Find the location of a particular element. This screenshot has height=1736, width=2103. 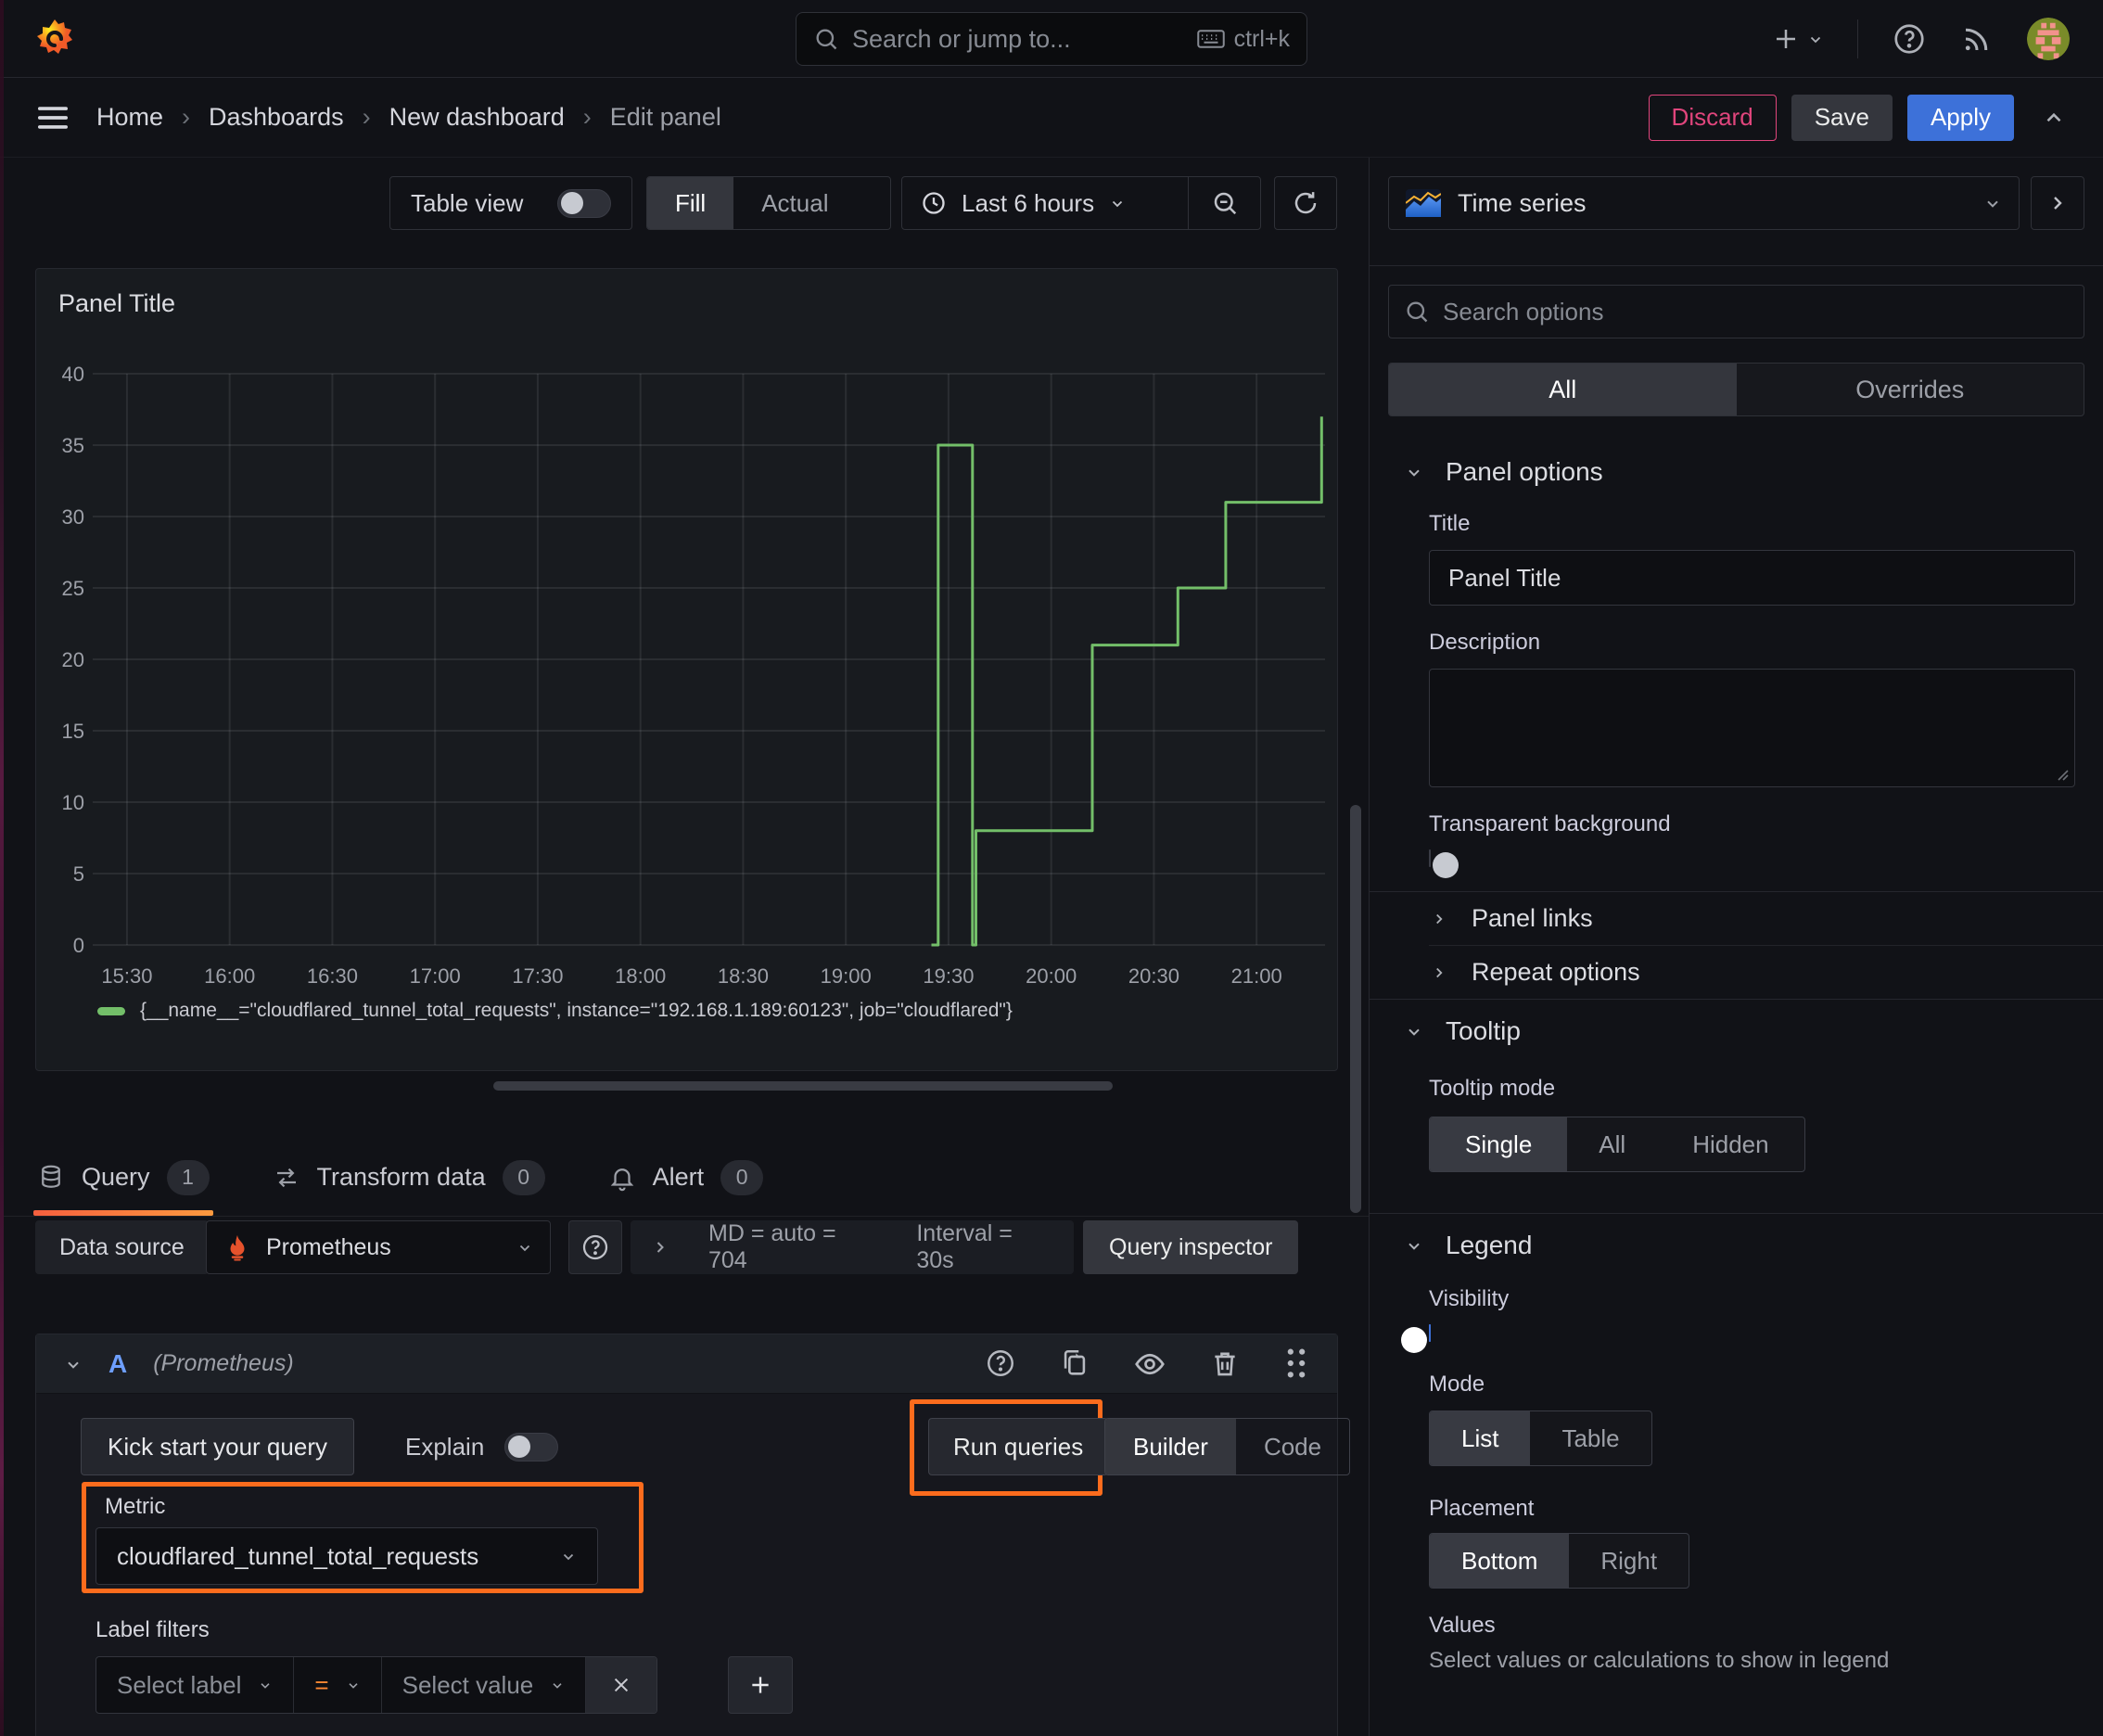

breadcrumb-dashboards: Dashboards is located at coordinates (276, 117).